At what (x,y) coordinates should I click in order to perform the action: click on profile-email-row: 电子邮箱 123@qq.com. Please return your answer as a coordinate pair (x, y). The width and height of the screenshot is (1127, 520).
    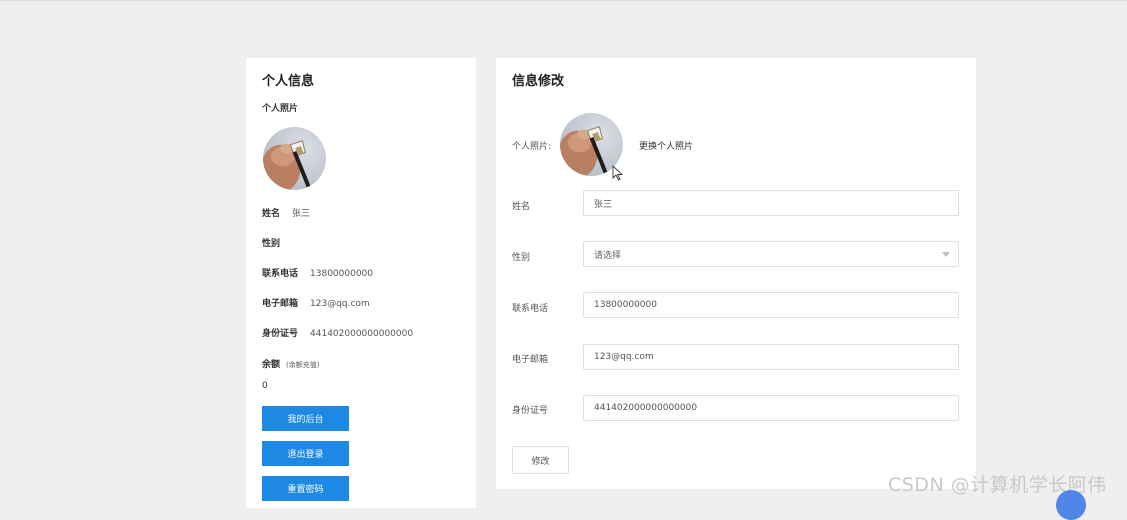
    Looking at the image, I should click on (316, 302).